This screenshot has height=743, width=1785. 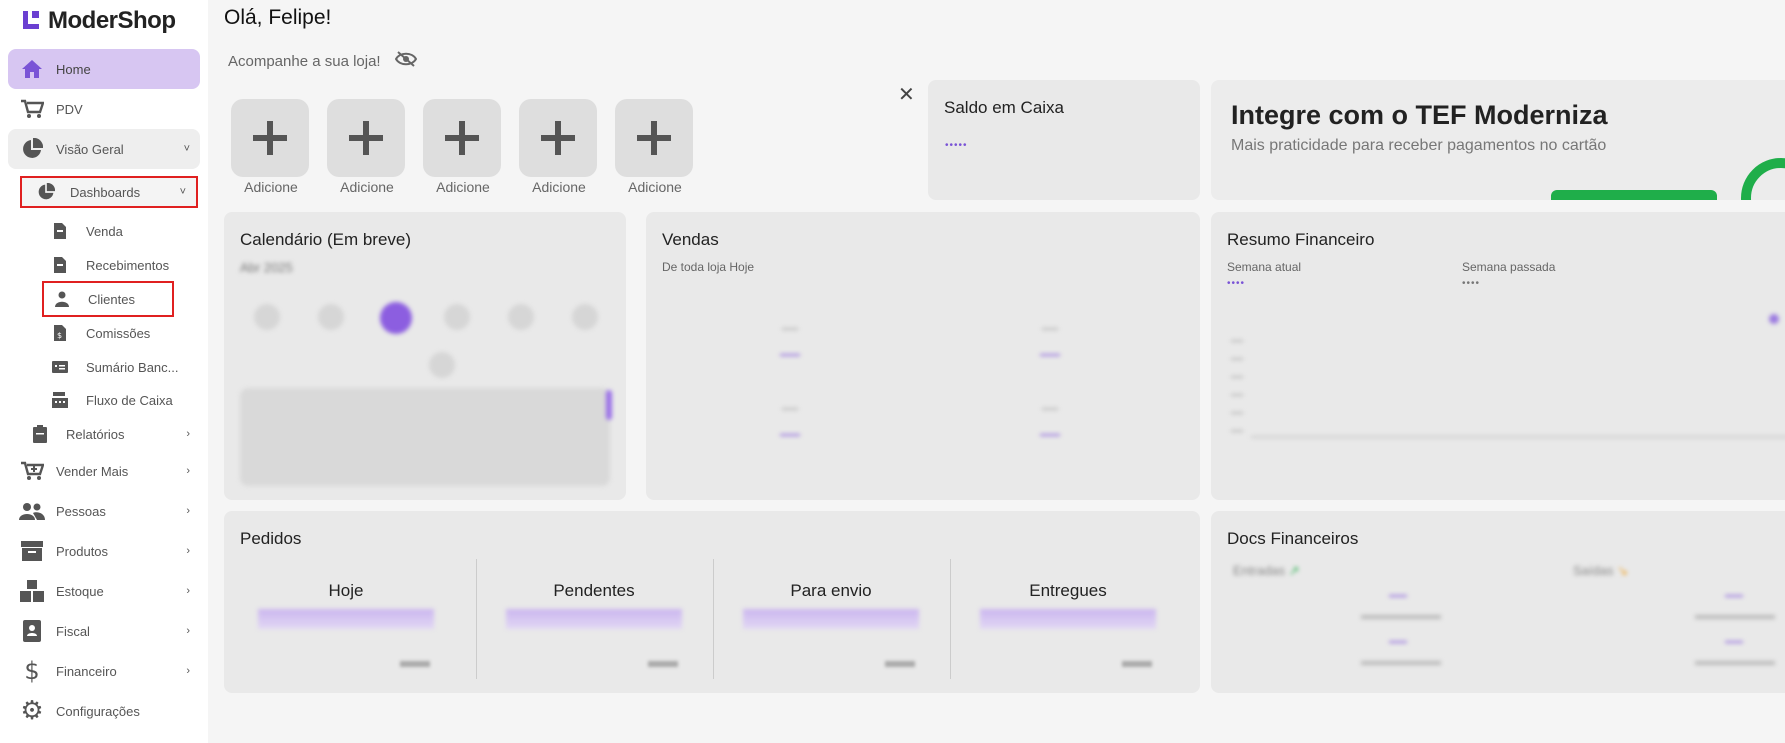 What do you see at coordinates (1593, 570) in the screenshot?
I see `docs-saidas-text: Saídas` at bounding box center [1593, 570].